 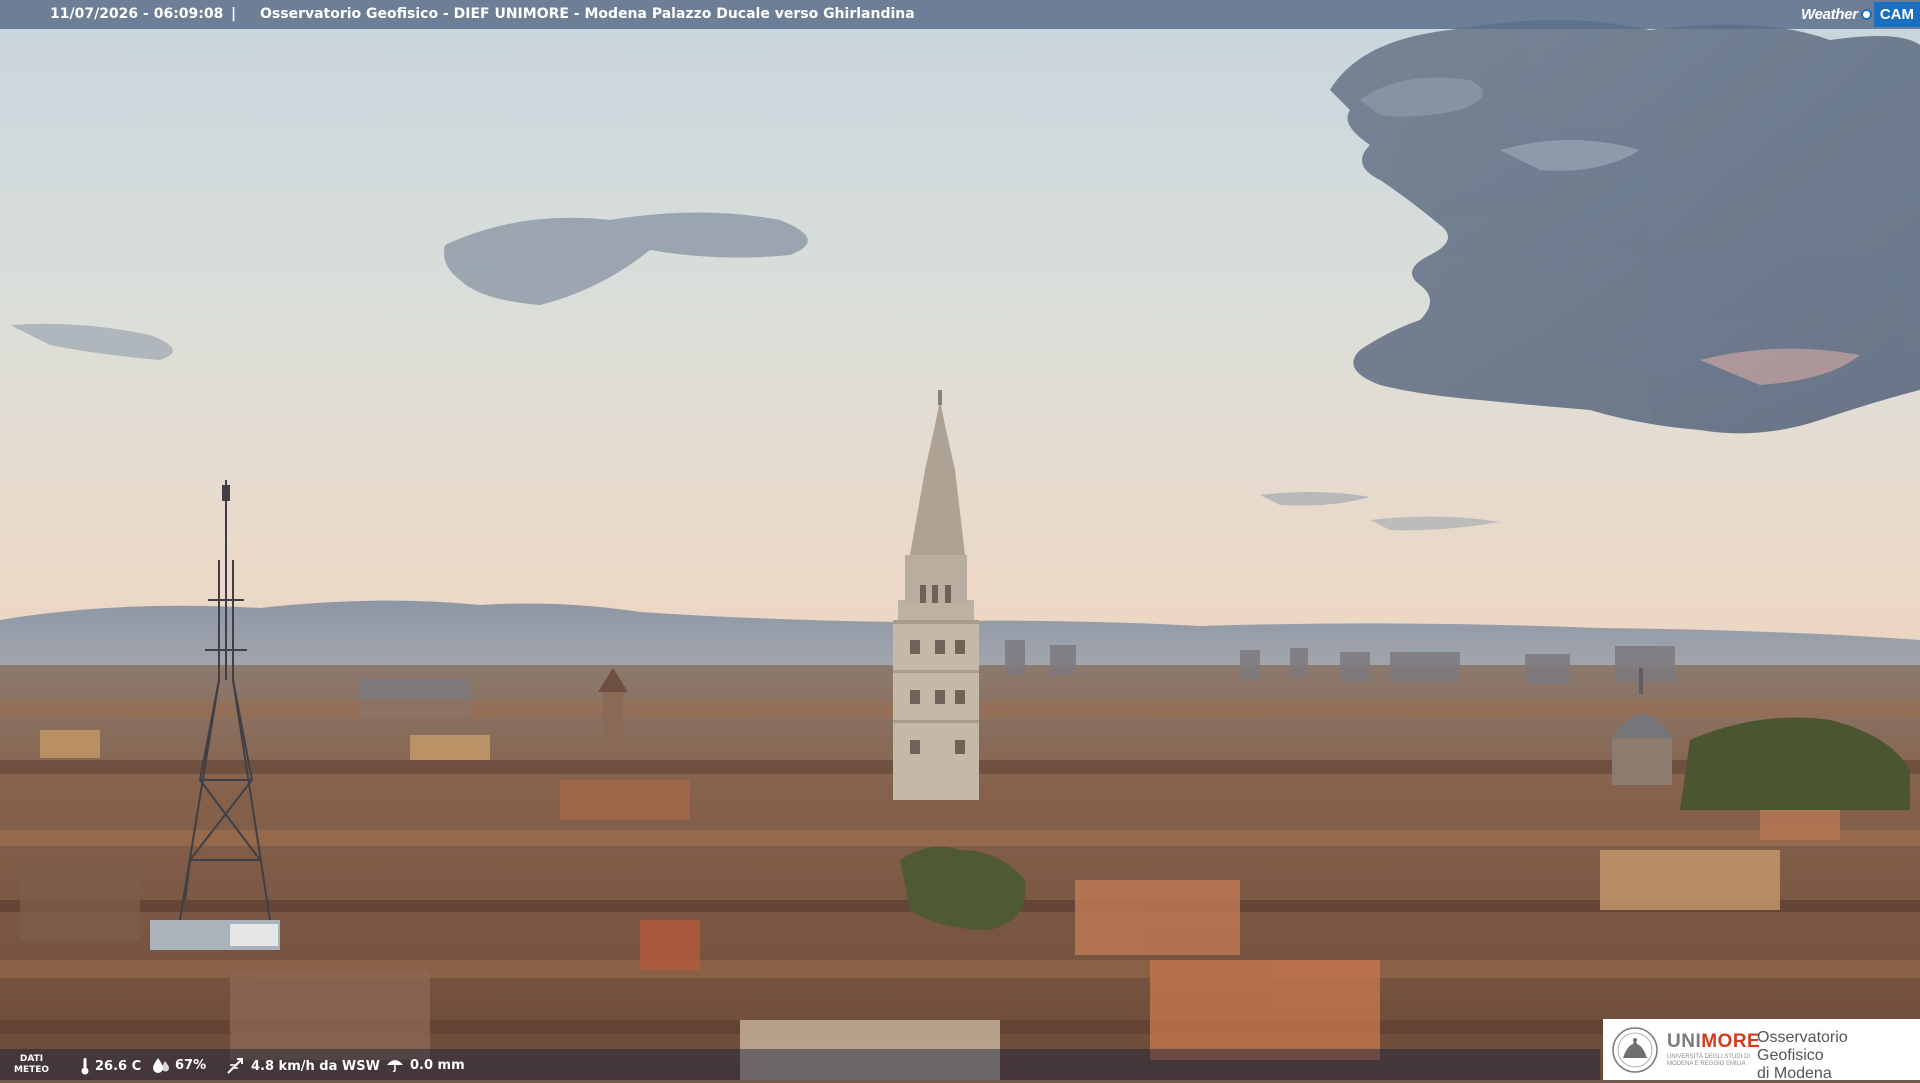 I want to click on wind-reading: 4.8 km/h da WSW, so click(x=303, y=1066).